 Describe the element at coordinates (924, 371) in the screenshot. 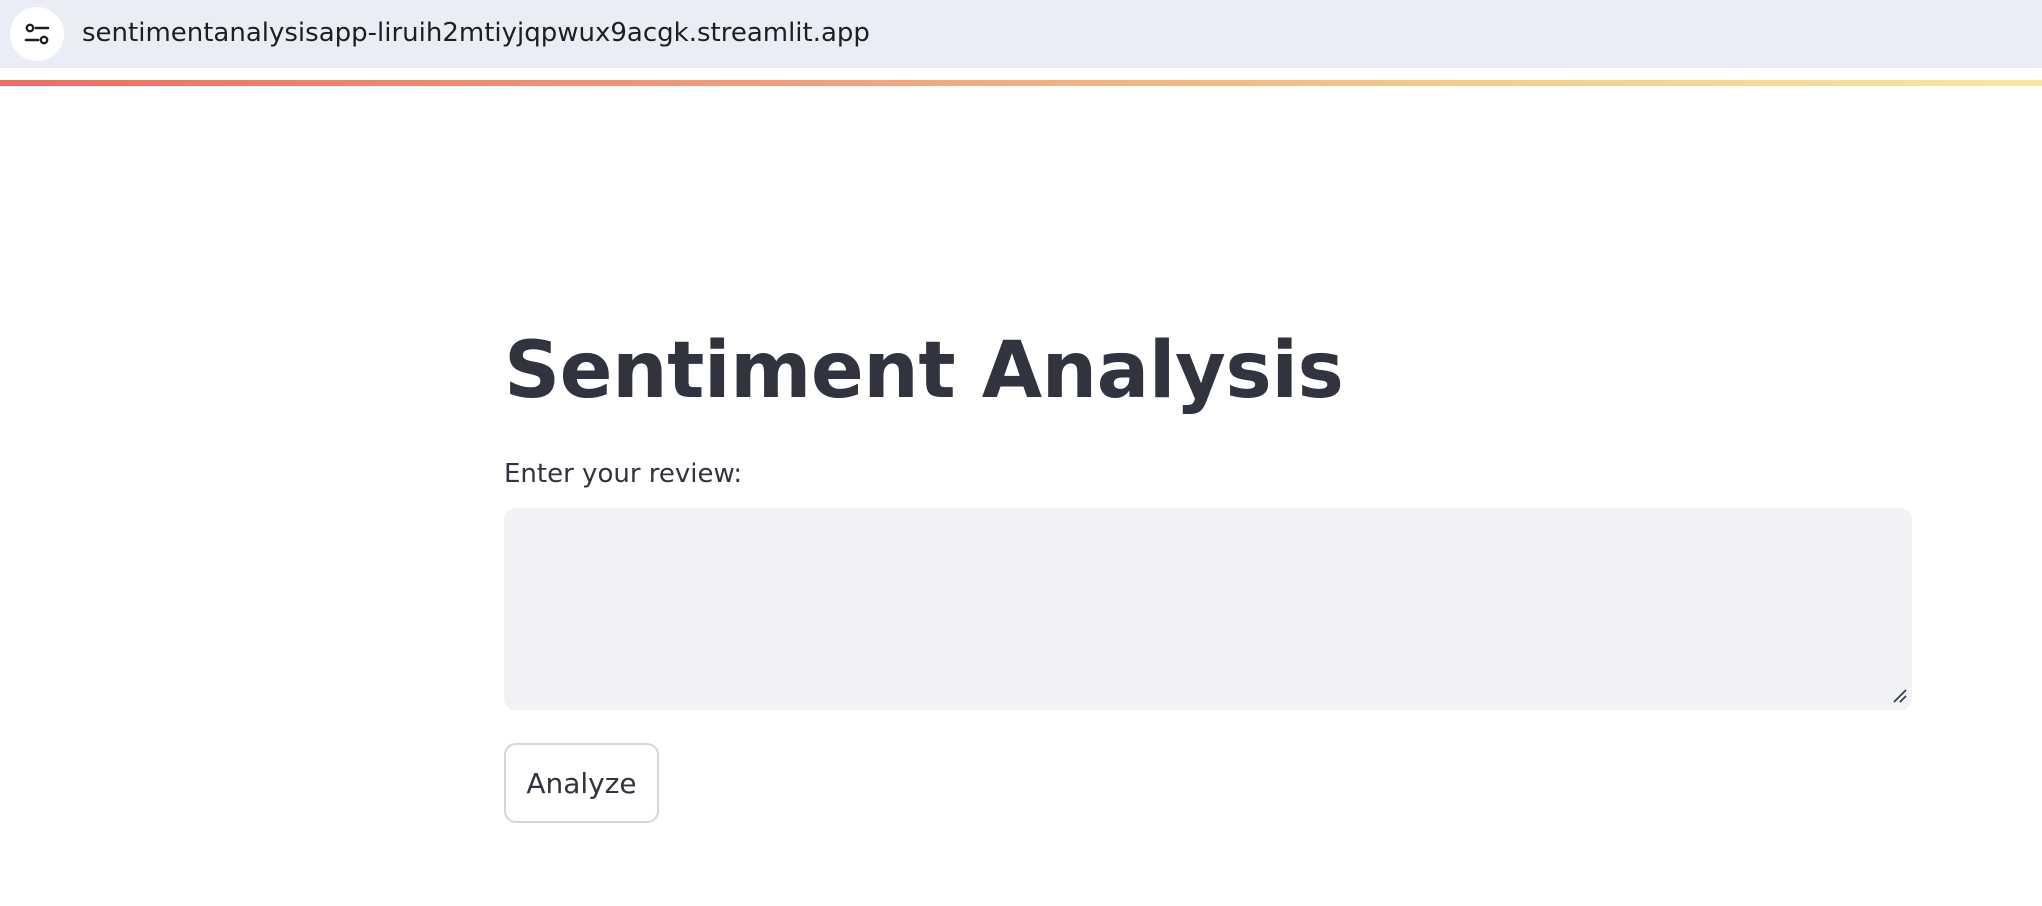

I see `page-title: Sentiment Analysis` at that location.